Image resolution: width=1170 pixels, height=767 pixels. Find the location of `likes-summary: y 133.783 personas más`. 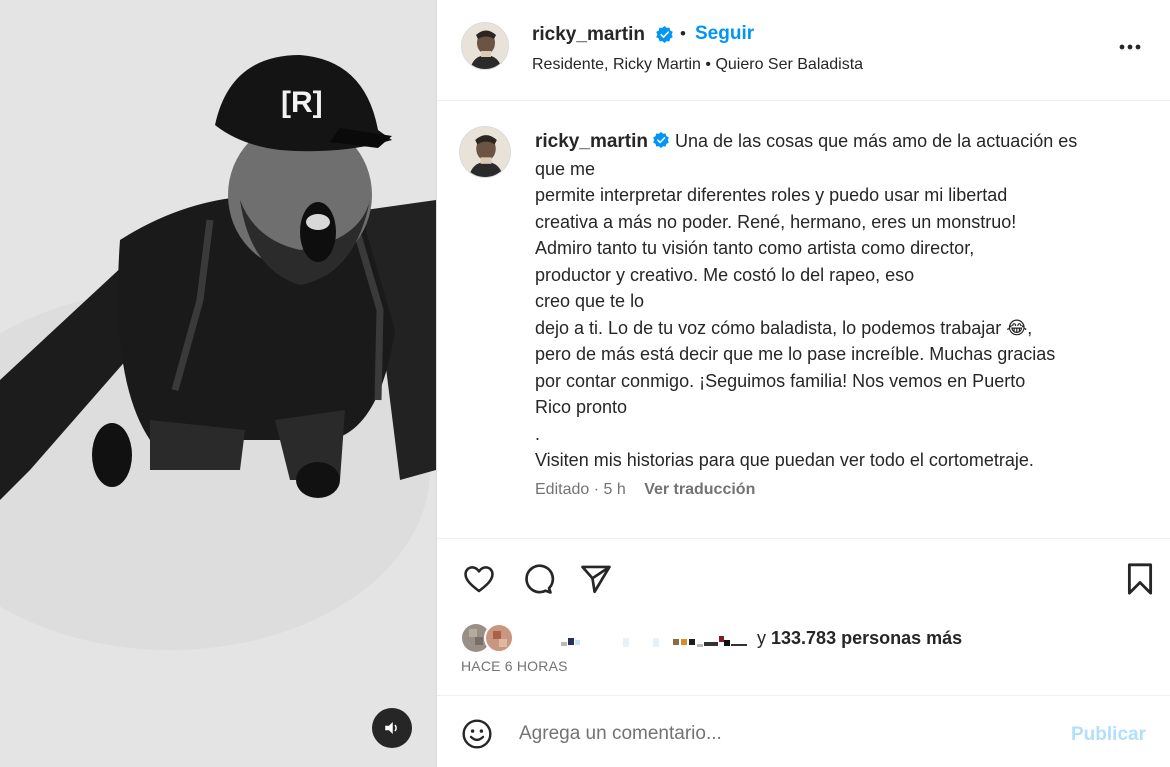

likes-summary: y 133.783 personas más is located at coordinates (811, 638).